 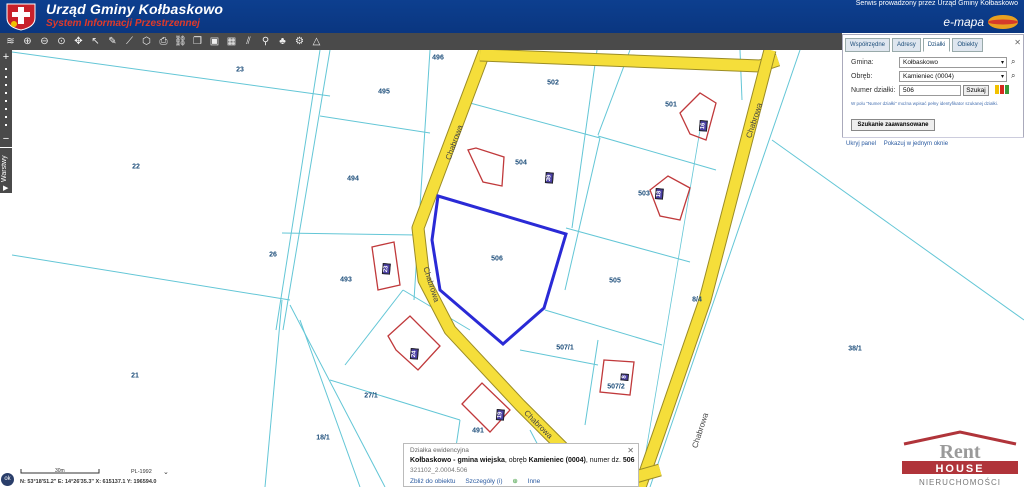 What do you see at coordinates (7, 479) in the screenshot?
I see `ok-button: ok` at bounding box center [7, 479].